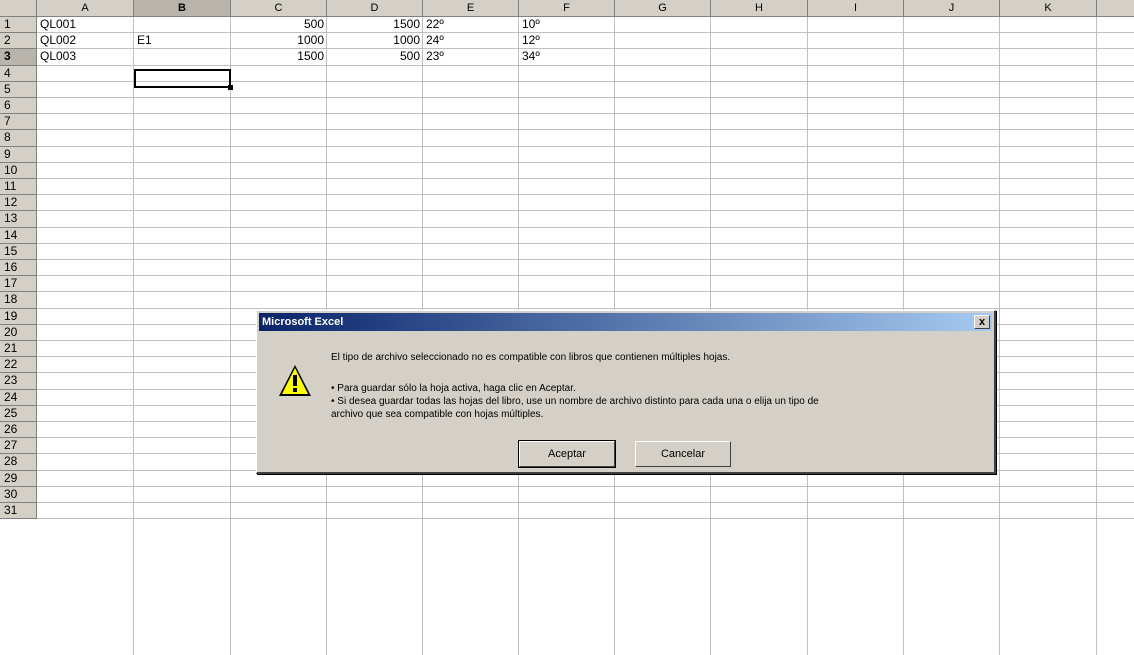 This screenshot has height=655, width=1134. I want to click on row-header-8: 8, so click(18, 138).